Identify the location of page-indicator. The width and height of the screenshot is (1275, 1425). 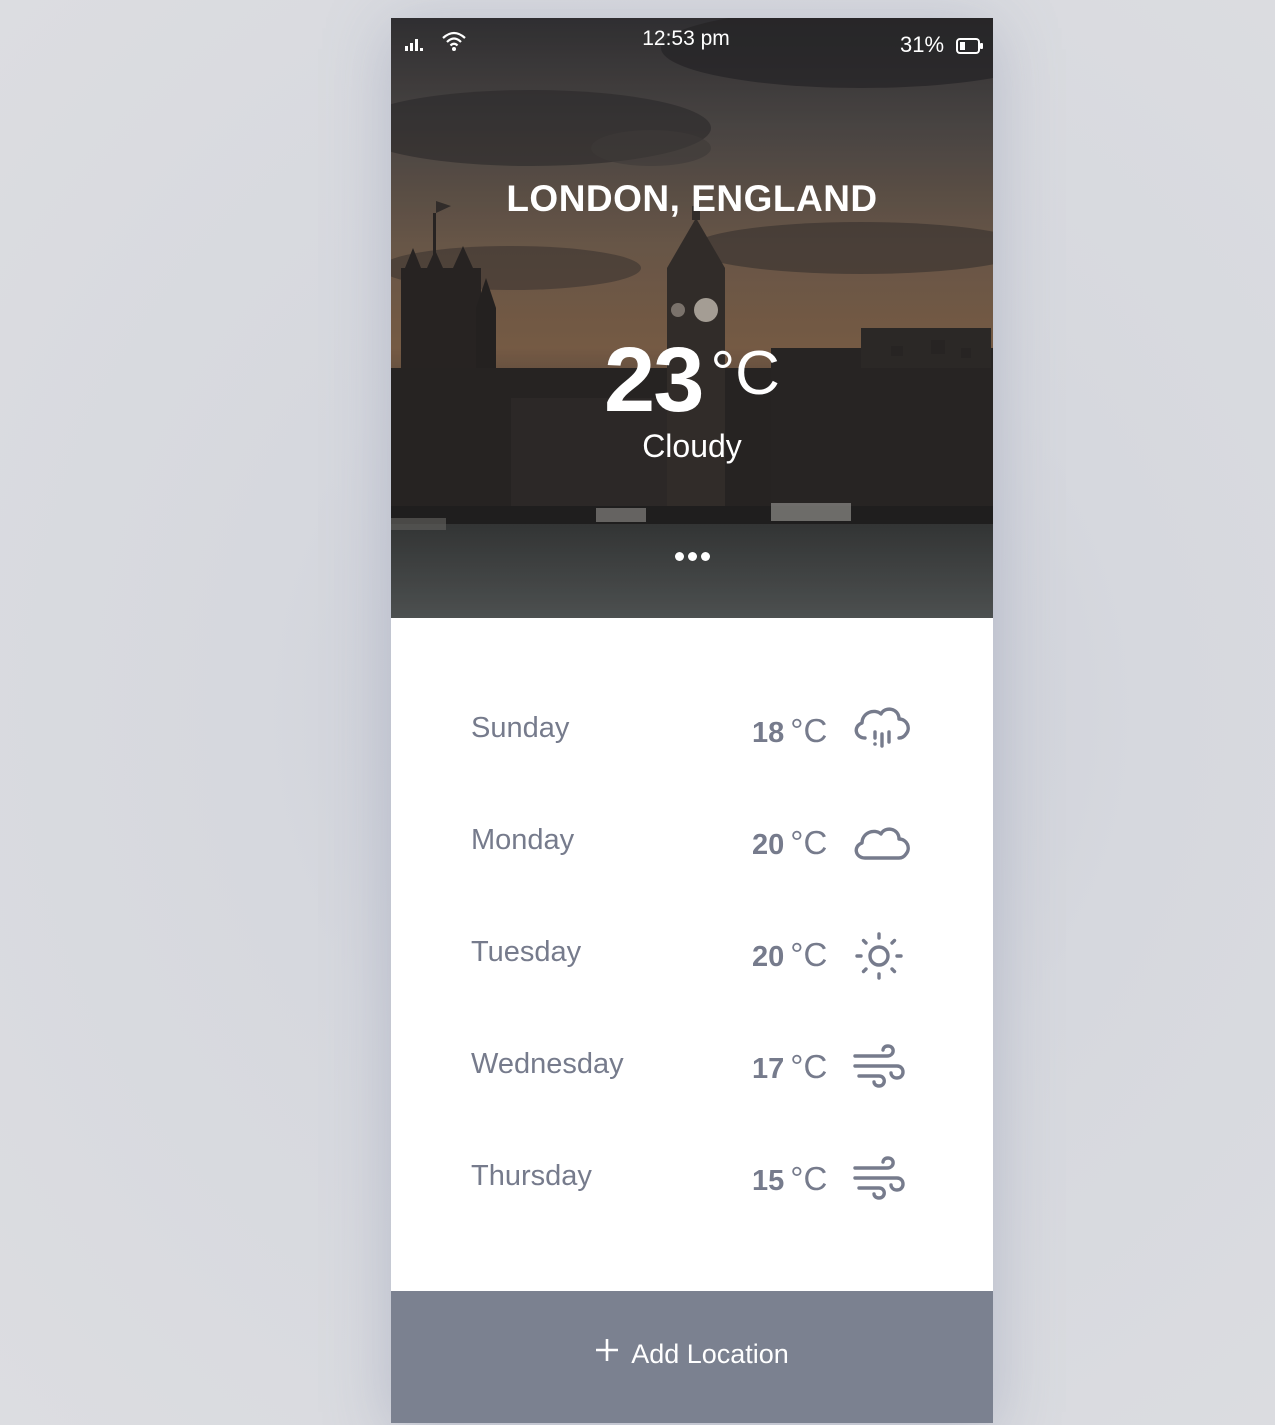
(692, 557).